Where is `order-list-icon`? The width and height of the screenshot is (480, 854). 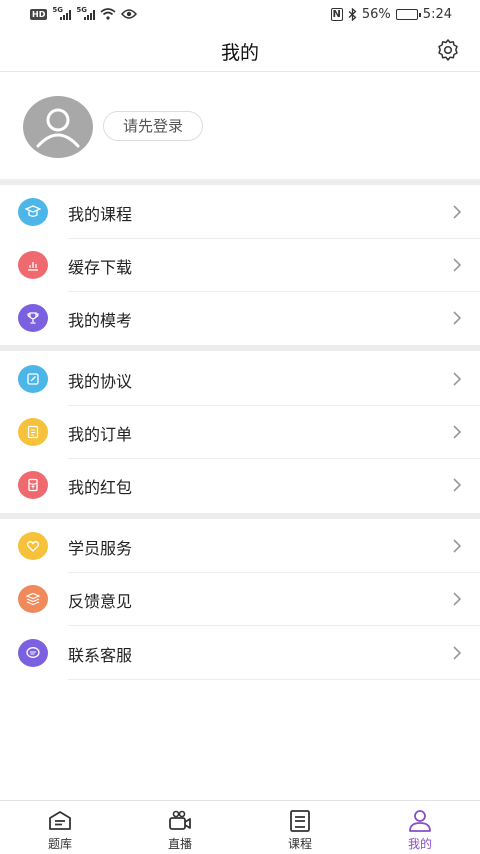 order-list-icon is located at coordinates (33, 432).